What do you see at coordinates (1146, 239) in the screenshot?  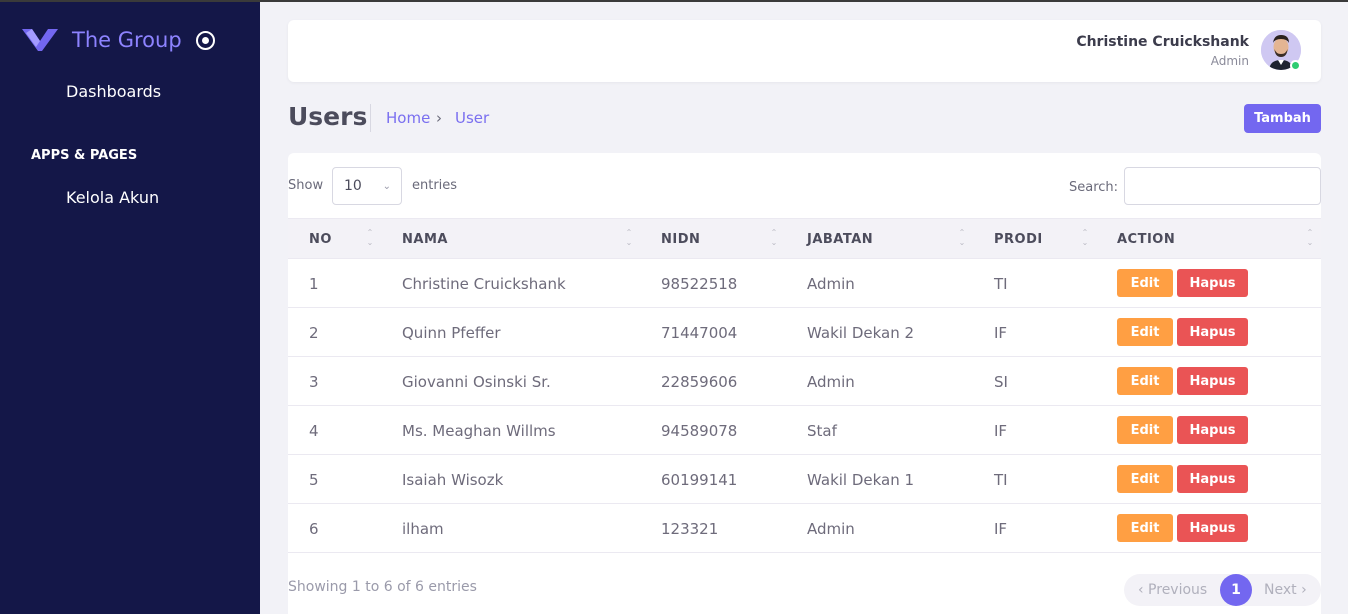 I see `column-header-action: ACTION` at bounding box center [1146, 239].